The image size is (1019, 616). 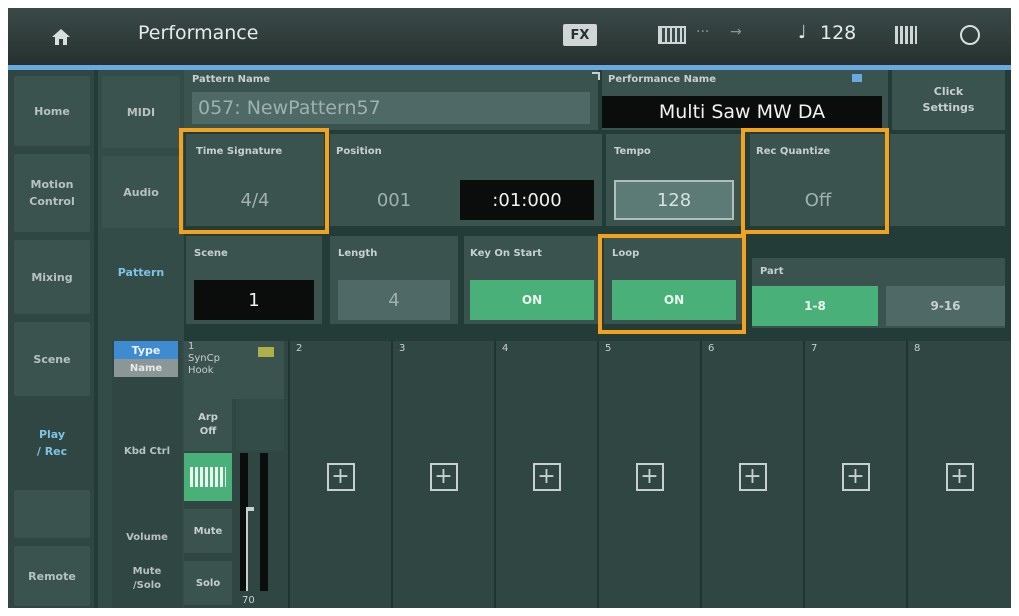 I want to click on home-button, so click(x=61, y=37).